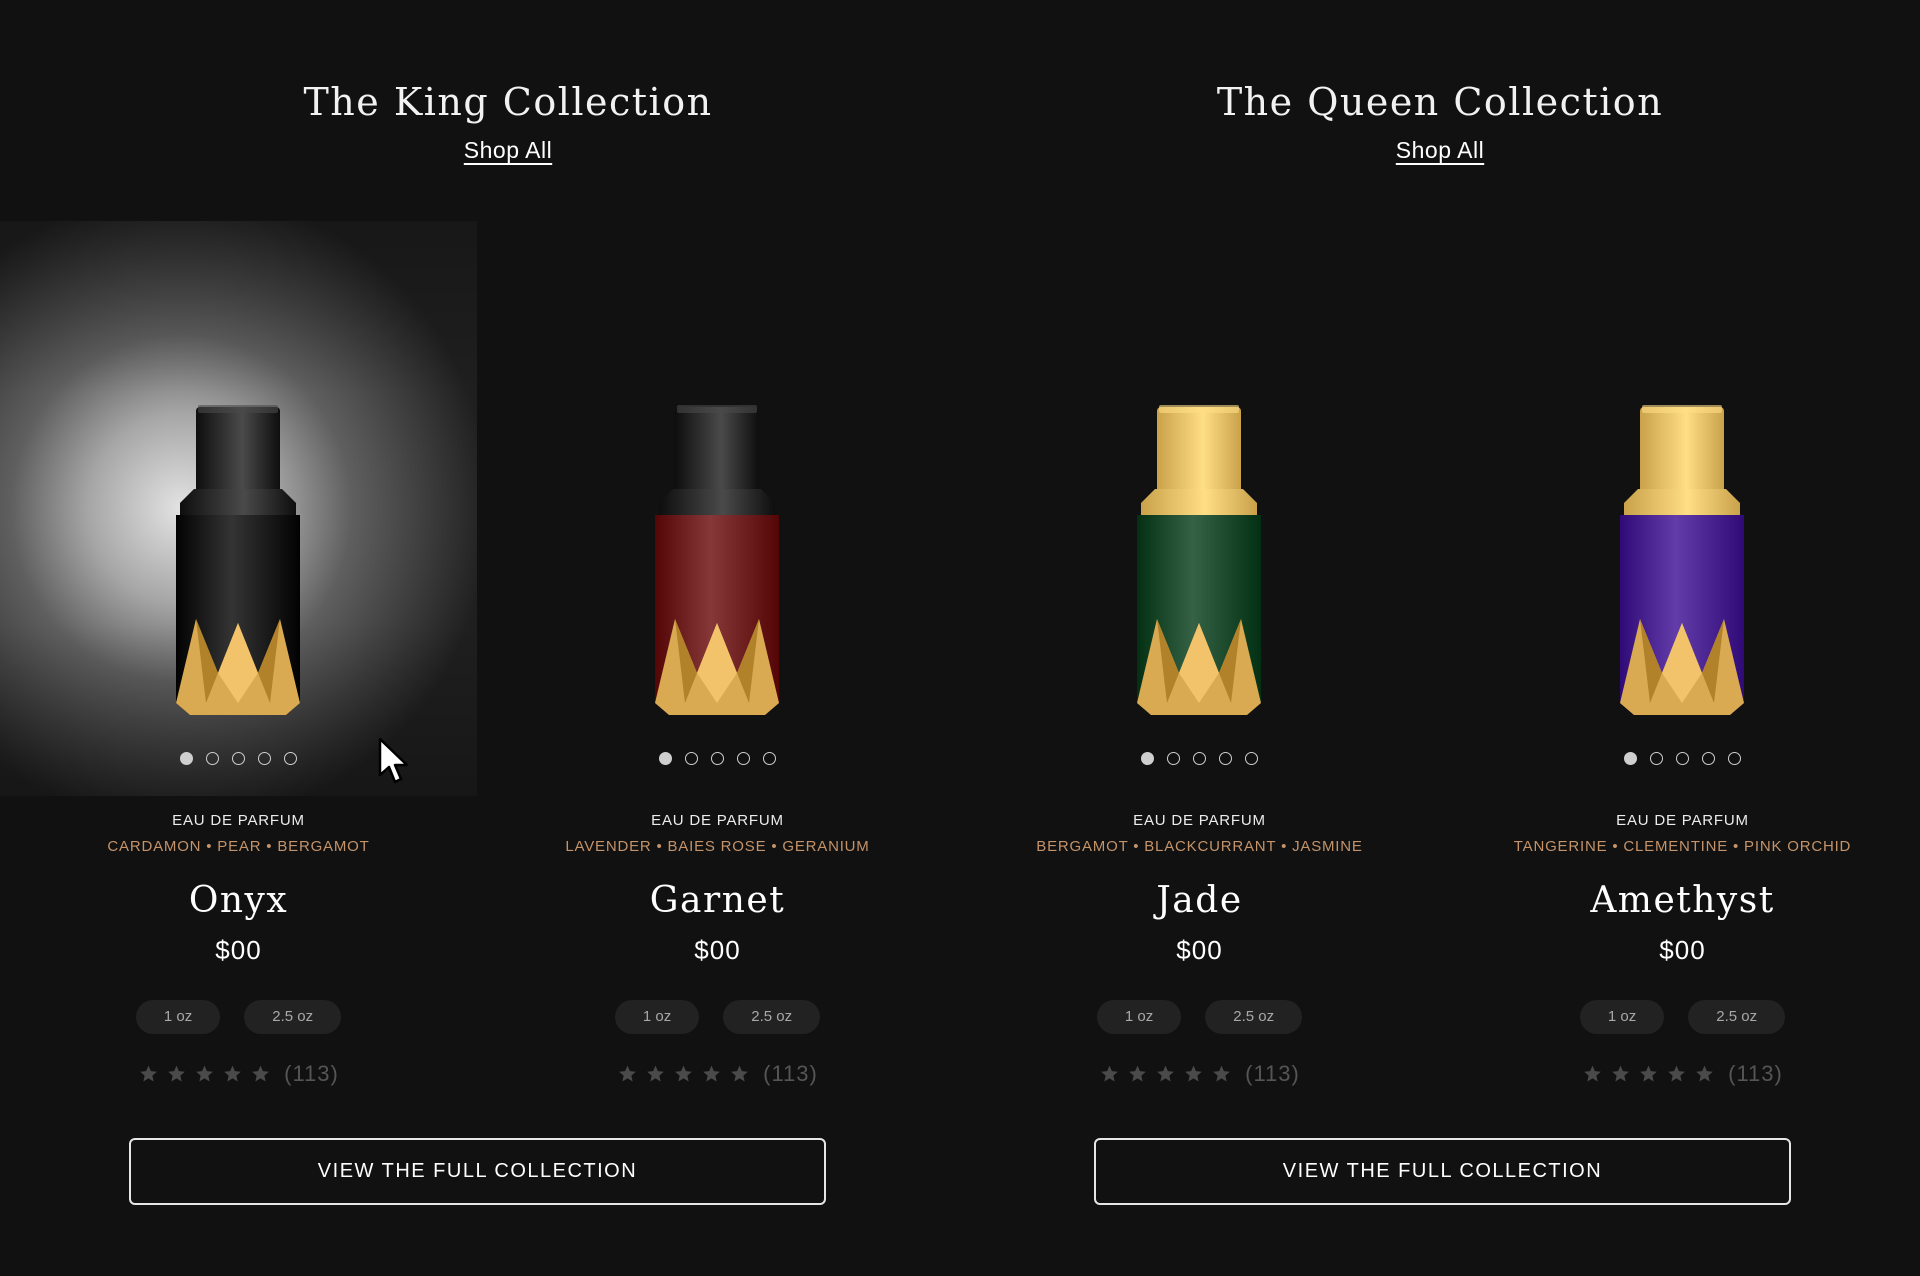  What do you see at coordinates (1199, 901) in the screenshot?
I see `product-name: Jade` at bounding box center [1199, 901].